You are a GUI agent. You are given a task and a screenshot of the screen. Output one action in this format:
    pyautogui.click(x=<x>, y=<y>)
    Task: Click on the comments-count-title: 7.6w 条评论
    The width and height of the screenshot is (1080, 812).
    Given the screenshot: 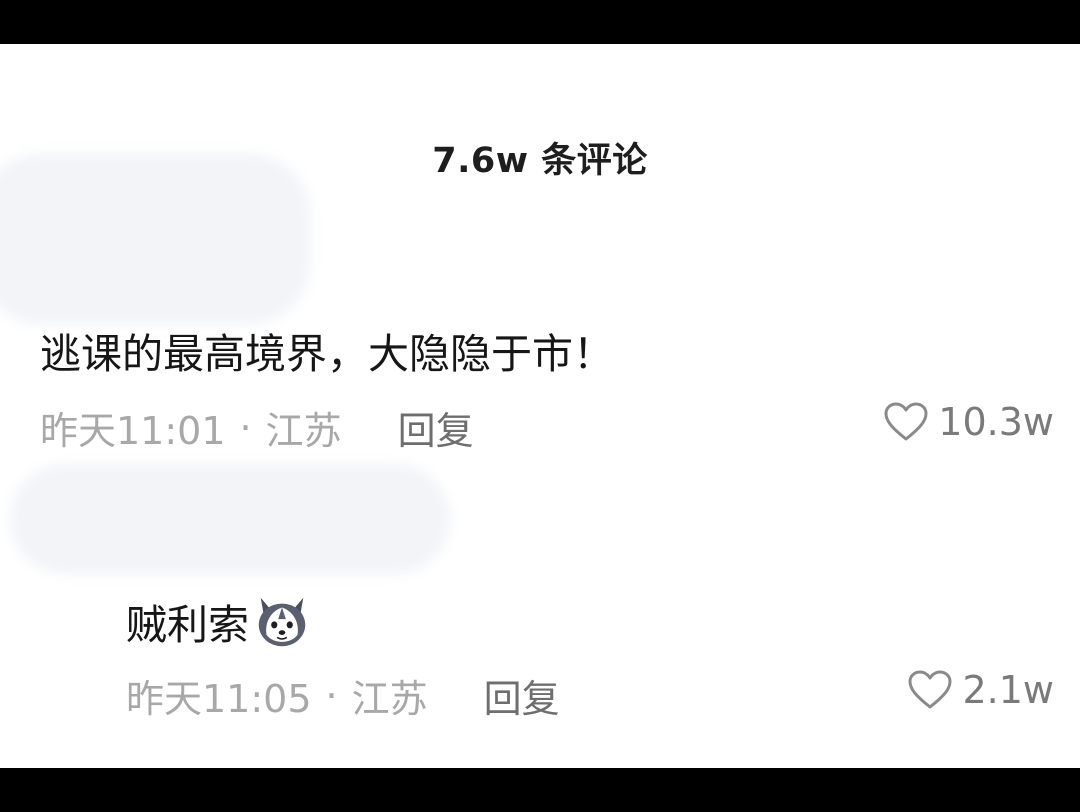 What is the action you would take?
    pyautogui.click(x=540, y=161)
    